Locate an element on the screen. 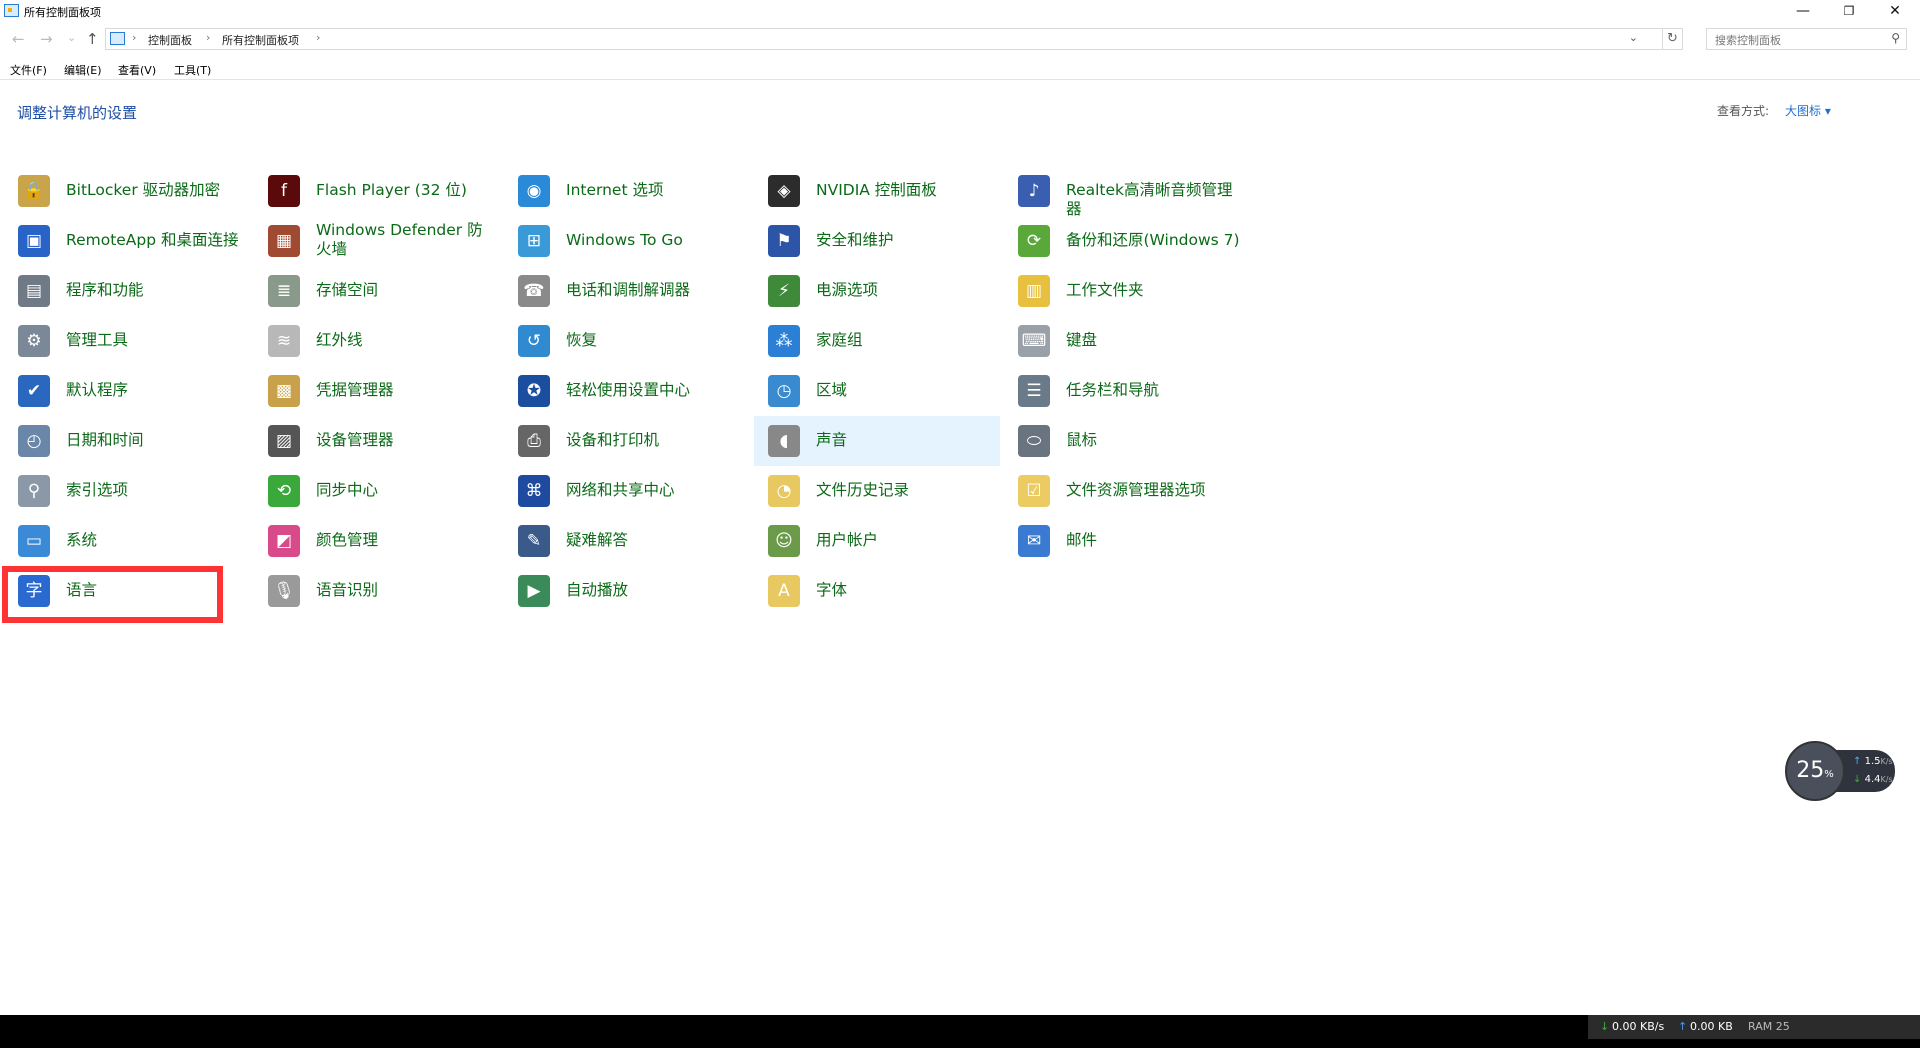  control-panel-item: ≋ 红外线 is located at coordinates (377, 341).